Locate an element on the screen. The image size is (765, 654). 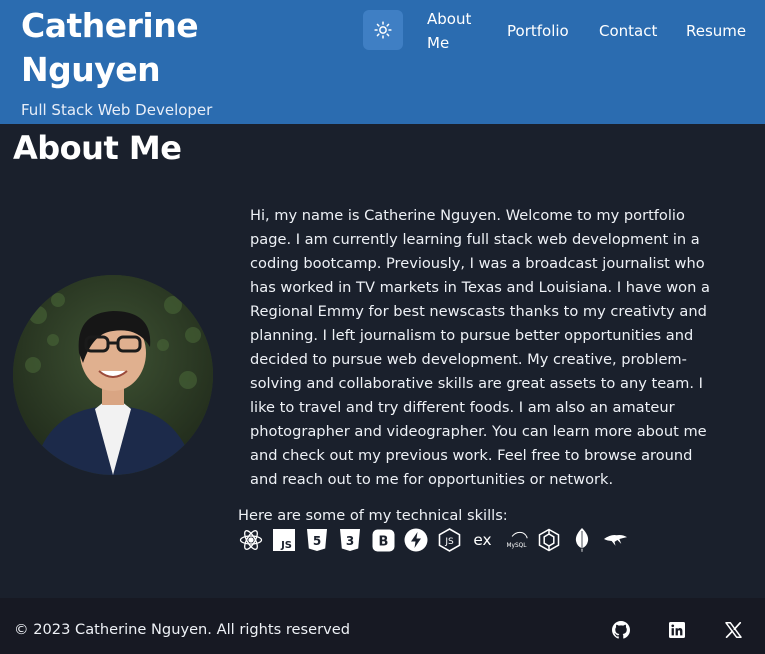
lightning-icon is located at coordinates (416, 540).